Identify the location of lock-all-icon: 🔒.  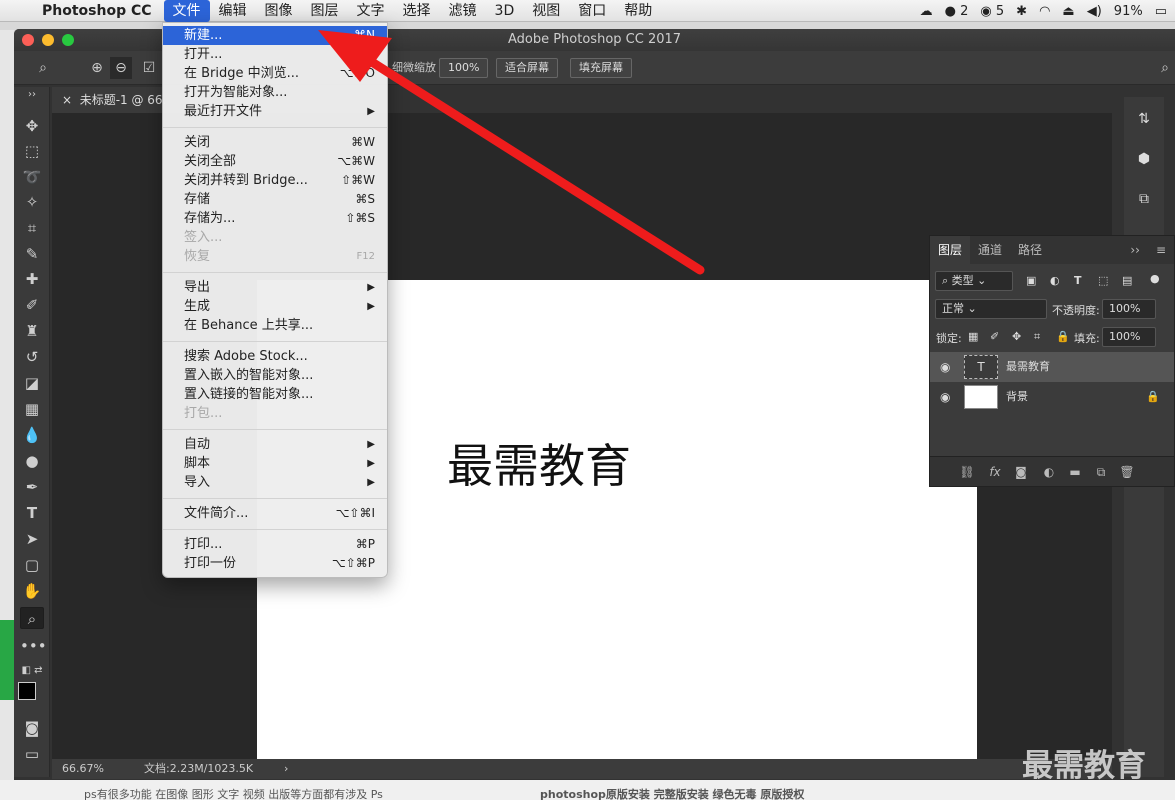
(1063, 336).